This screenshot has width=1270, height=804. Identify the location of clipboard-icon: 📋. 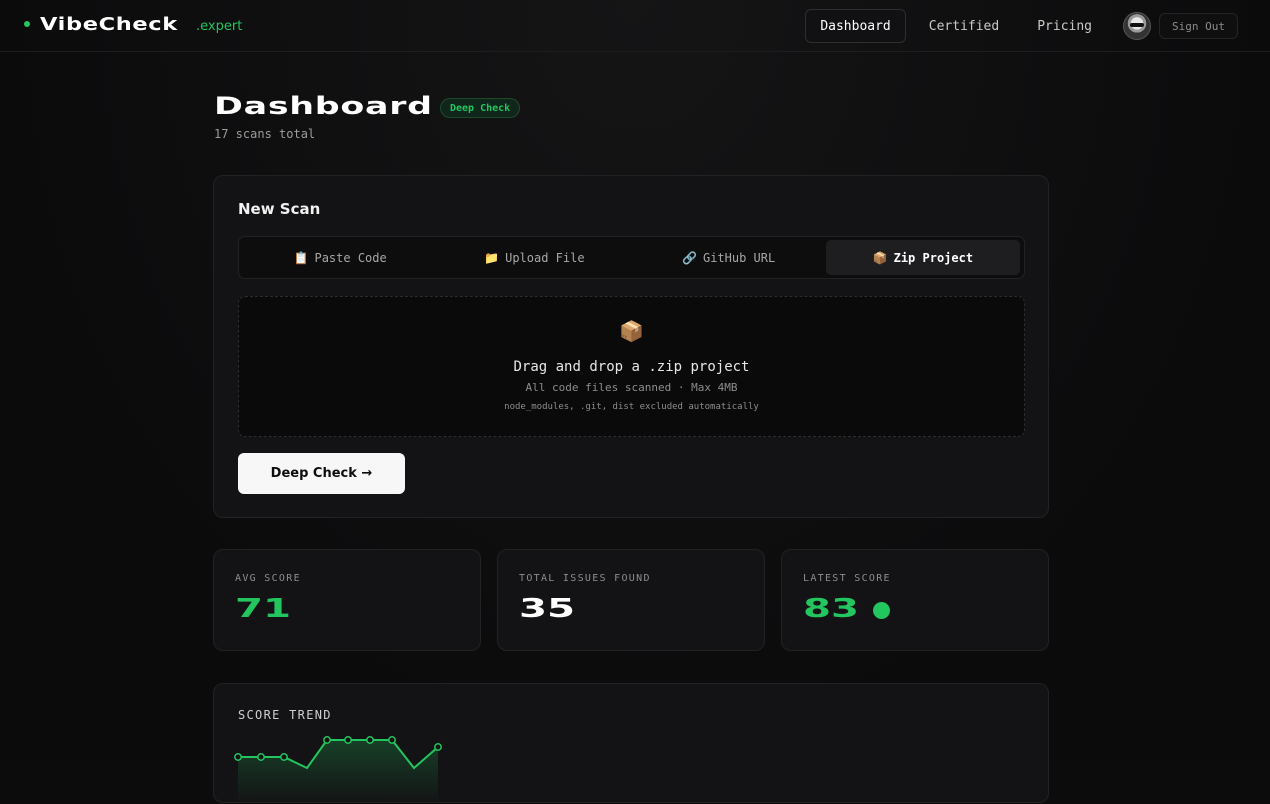
(301, 257).